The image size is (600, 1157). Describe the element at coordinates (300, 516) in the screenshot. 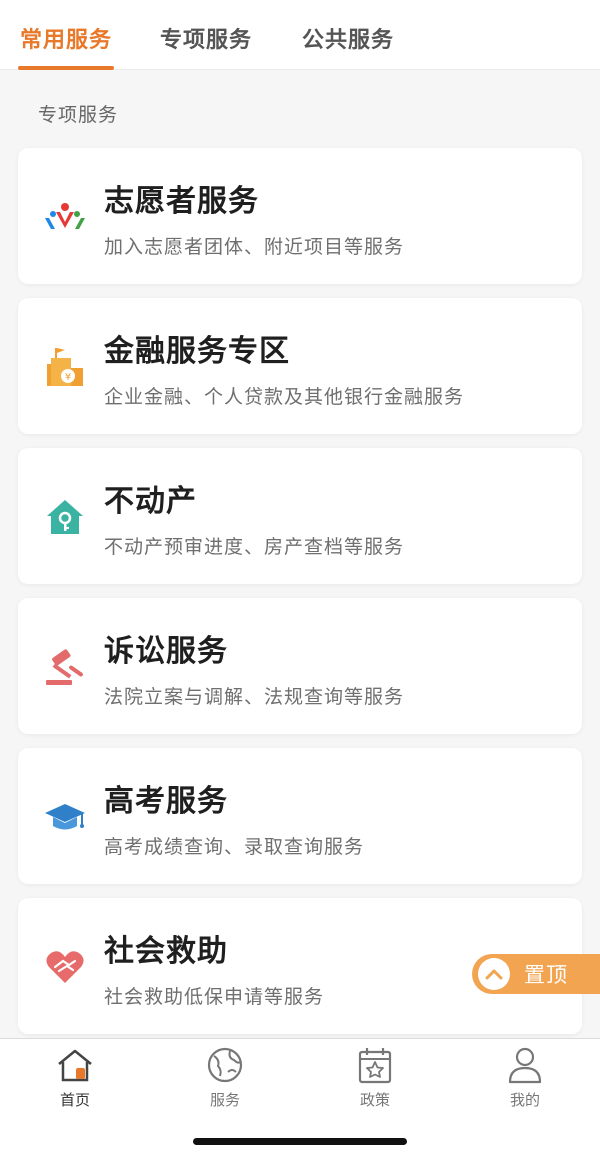

I see `service-card-real-estate: 不动产 不动产预审进度、房产查档等服务` at that location.